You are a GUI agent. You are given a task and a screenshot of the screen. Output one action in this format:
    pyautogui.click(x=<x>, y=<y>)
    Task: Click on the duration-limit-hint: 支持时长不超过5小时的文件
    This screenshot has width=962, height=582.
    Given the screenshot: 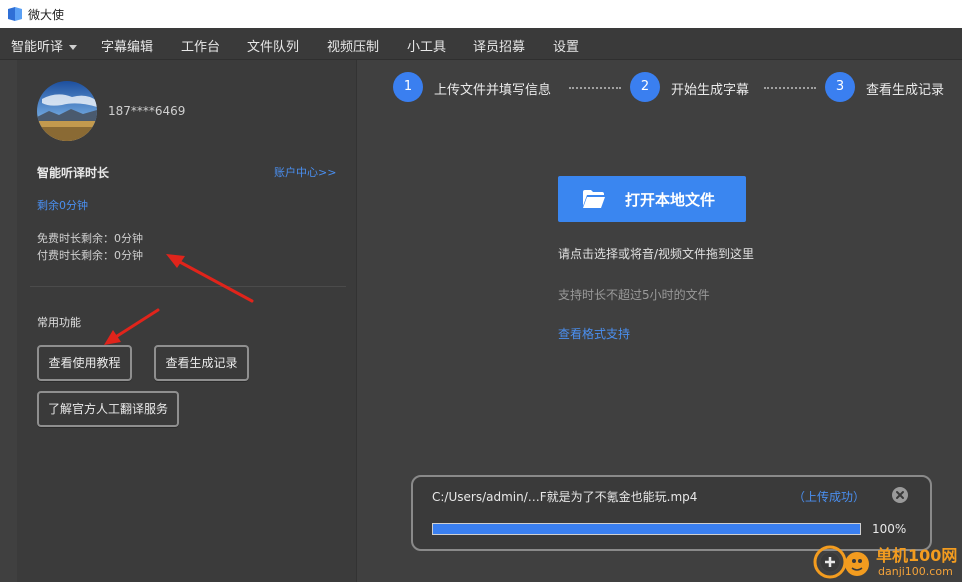 What is the action you would take?
    pyautogui.click(x=634, y=295)
    